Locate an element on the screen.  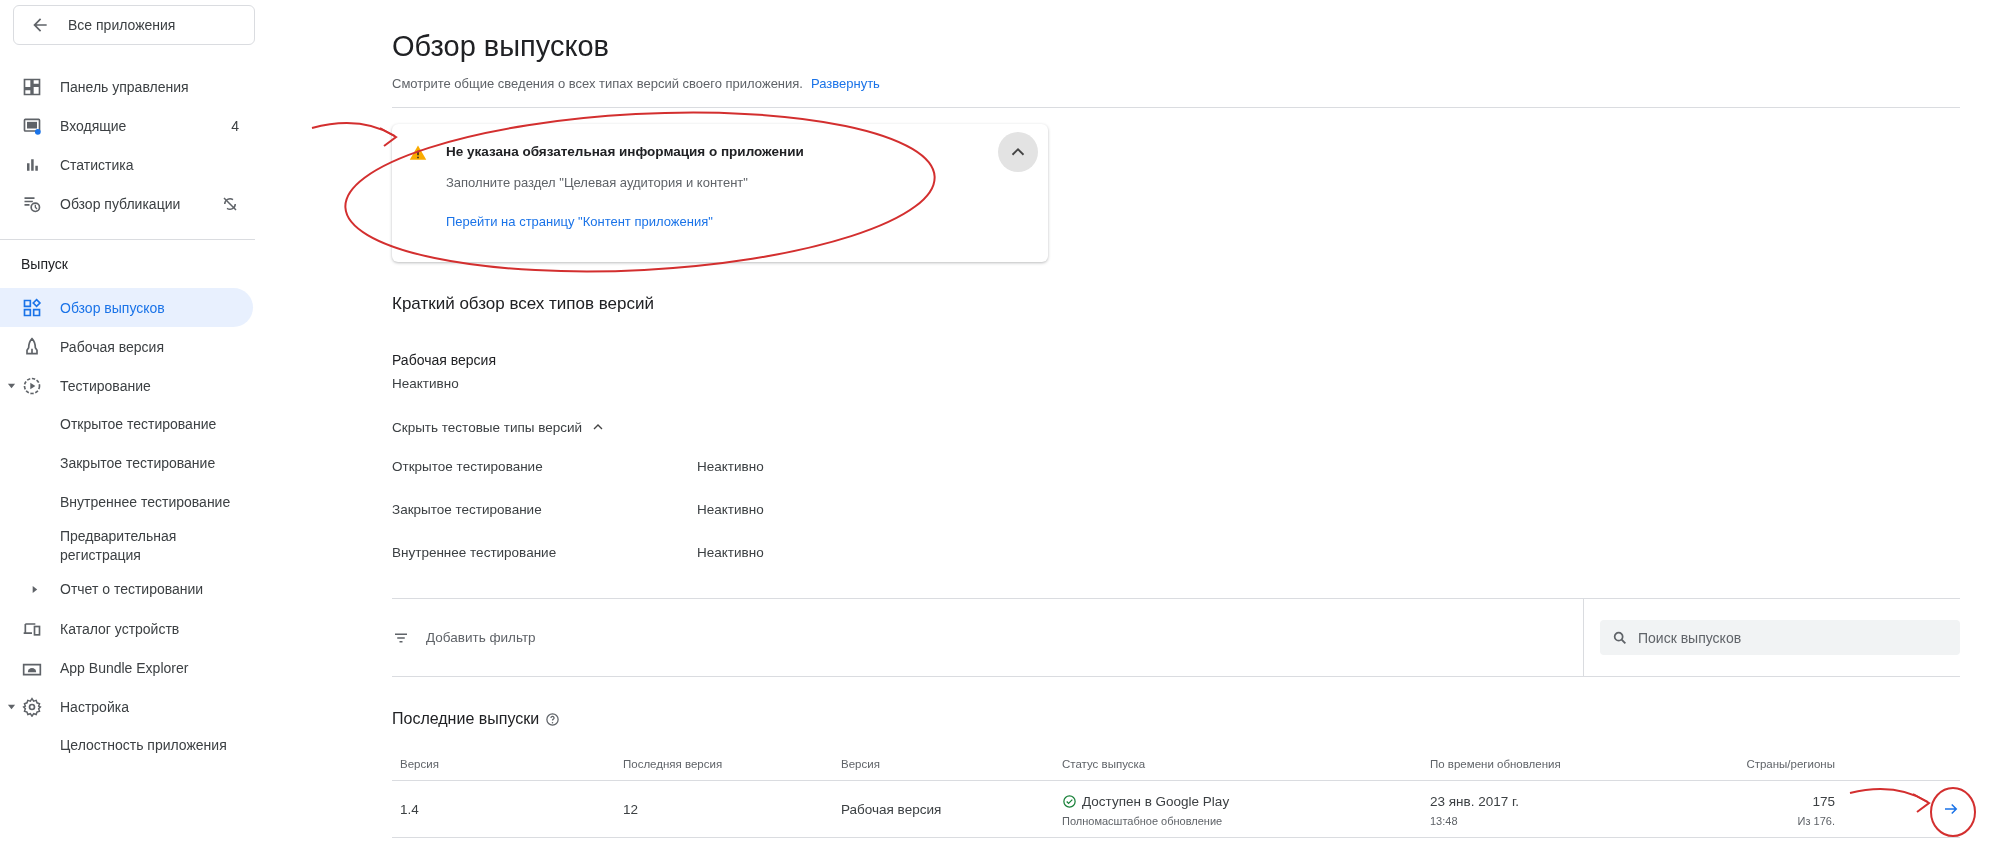
page-subtitle: Смотрите общие сведения о всех типах версий своего приложения. is located at coordinates (597, 83).